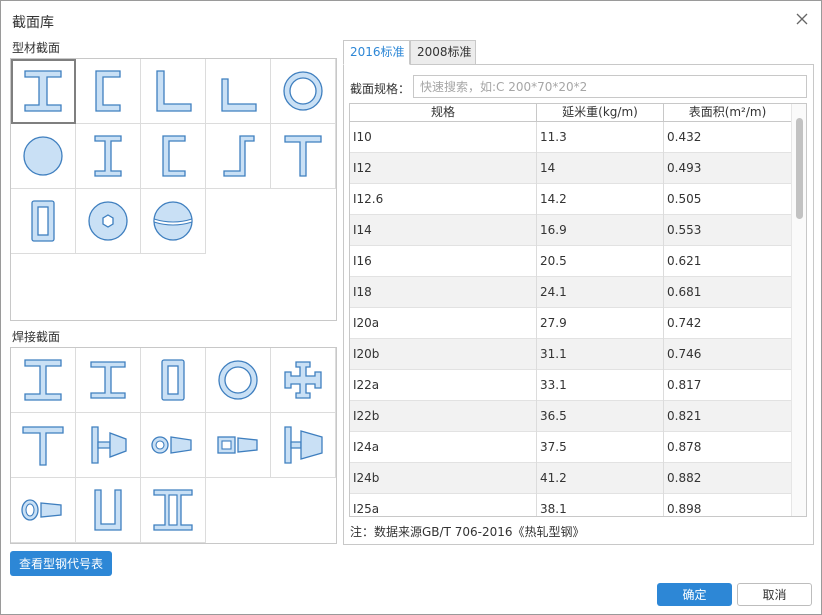 This screenshot has height=615, width=822. What do you see at coordinates (36, 48) in the screenshot?
I see `profile-section-label: 型材截面` at bounding box center [36, 48].